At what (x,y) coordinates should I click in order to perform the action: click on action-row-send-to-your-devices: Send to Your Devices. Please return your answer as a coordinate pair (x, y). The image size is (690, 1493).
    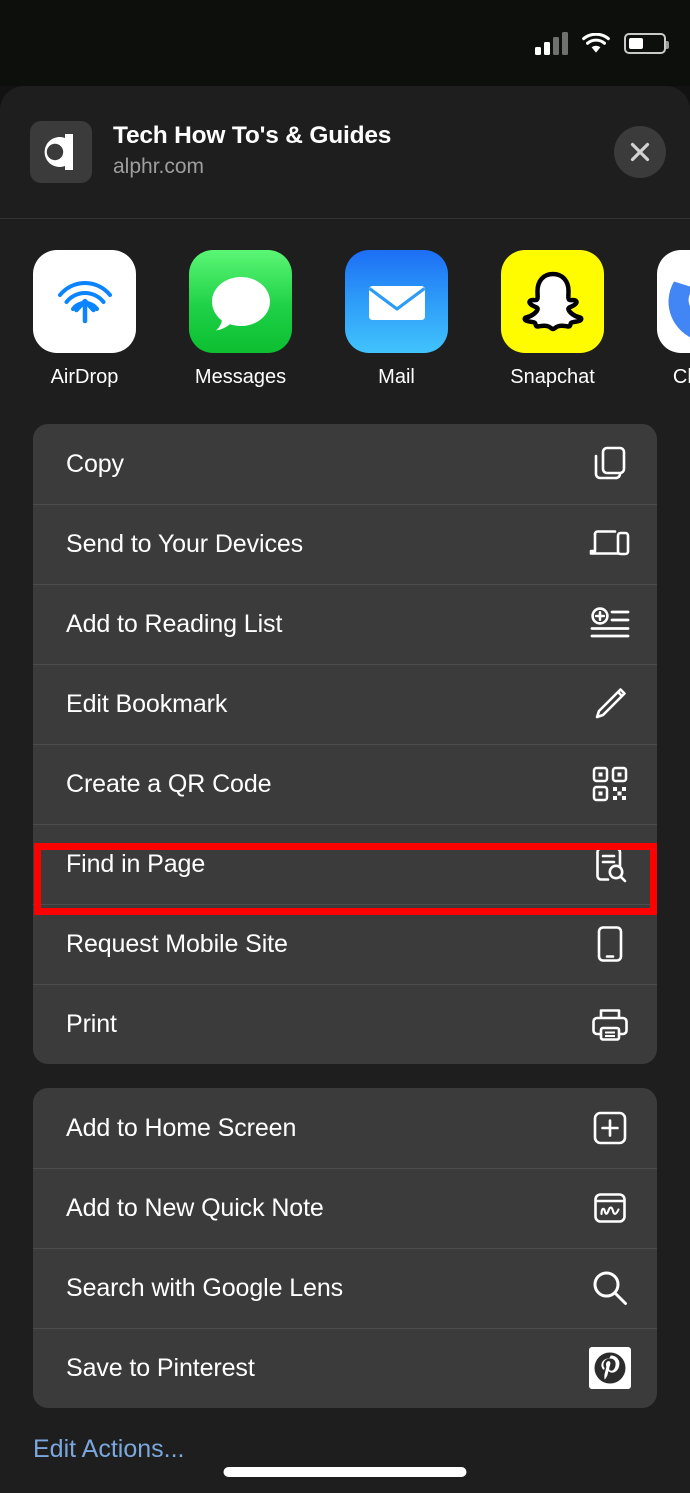
    Looking at the image, I should click on (345, 544).